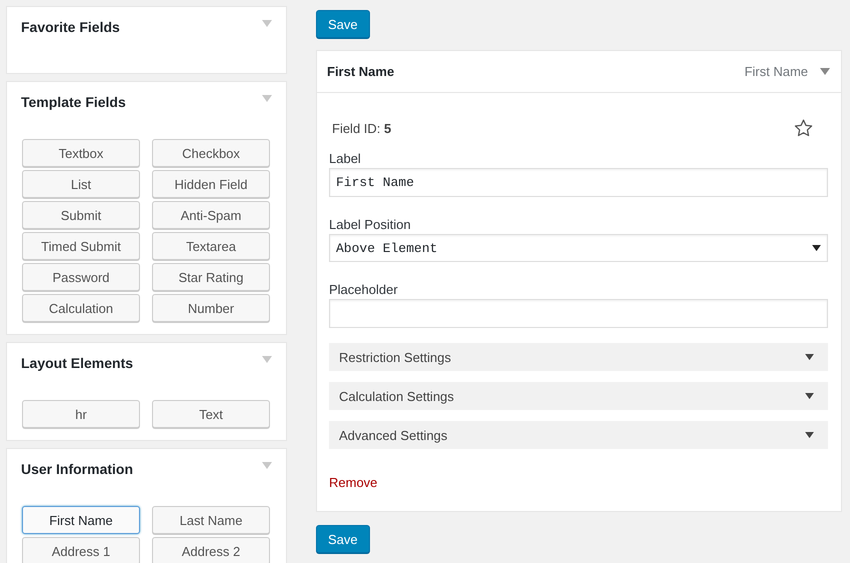 The height and width of the screenshot is (563, 850). What do you see at coordinates (370, 224) in the screenshot?
I see `field-label: Label Position` at bounding box center [370, 224].